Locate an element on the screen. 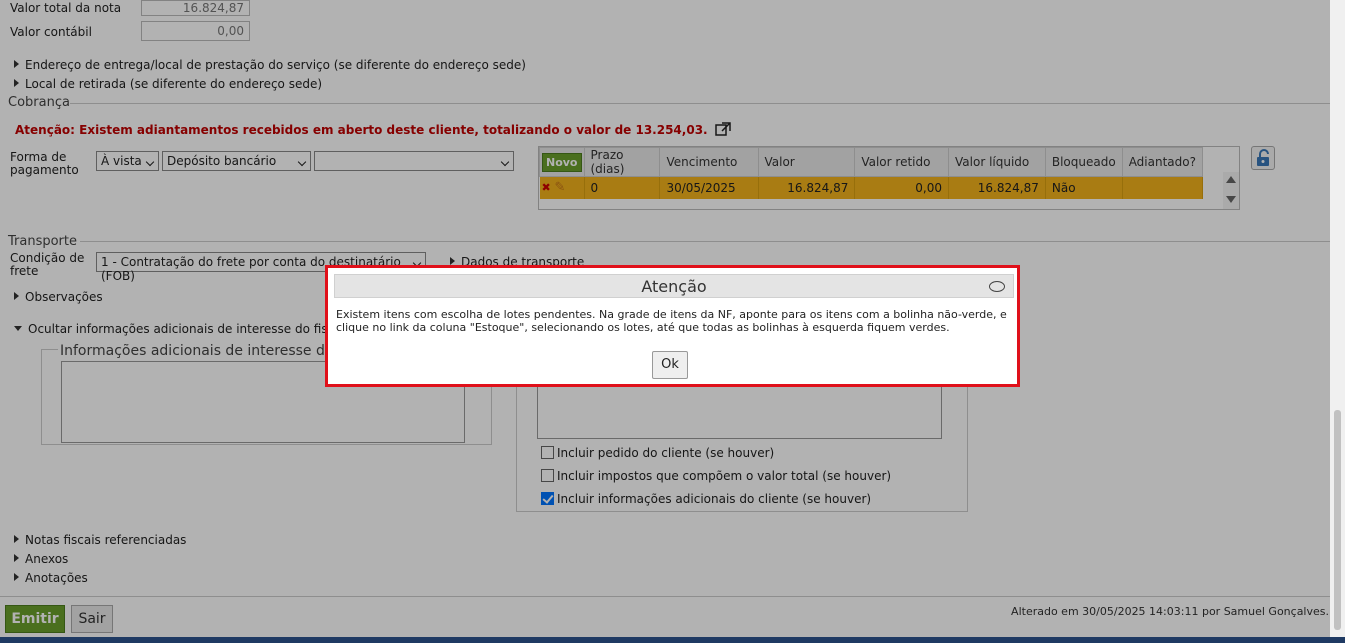  dialog-titlebar: Atenção is located at coordinates (674, 286).